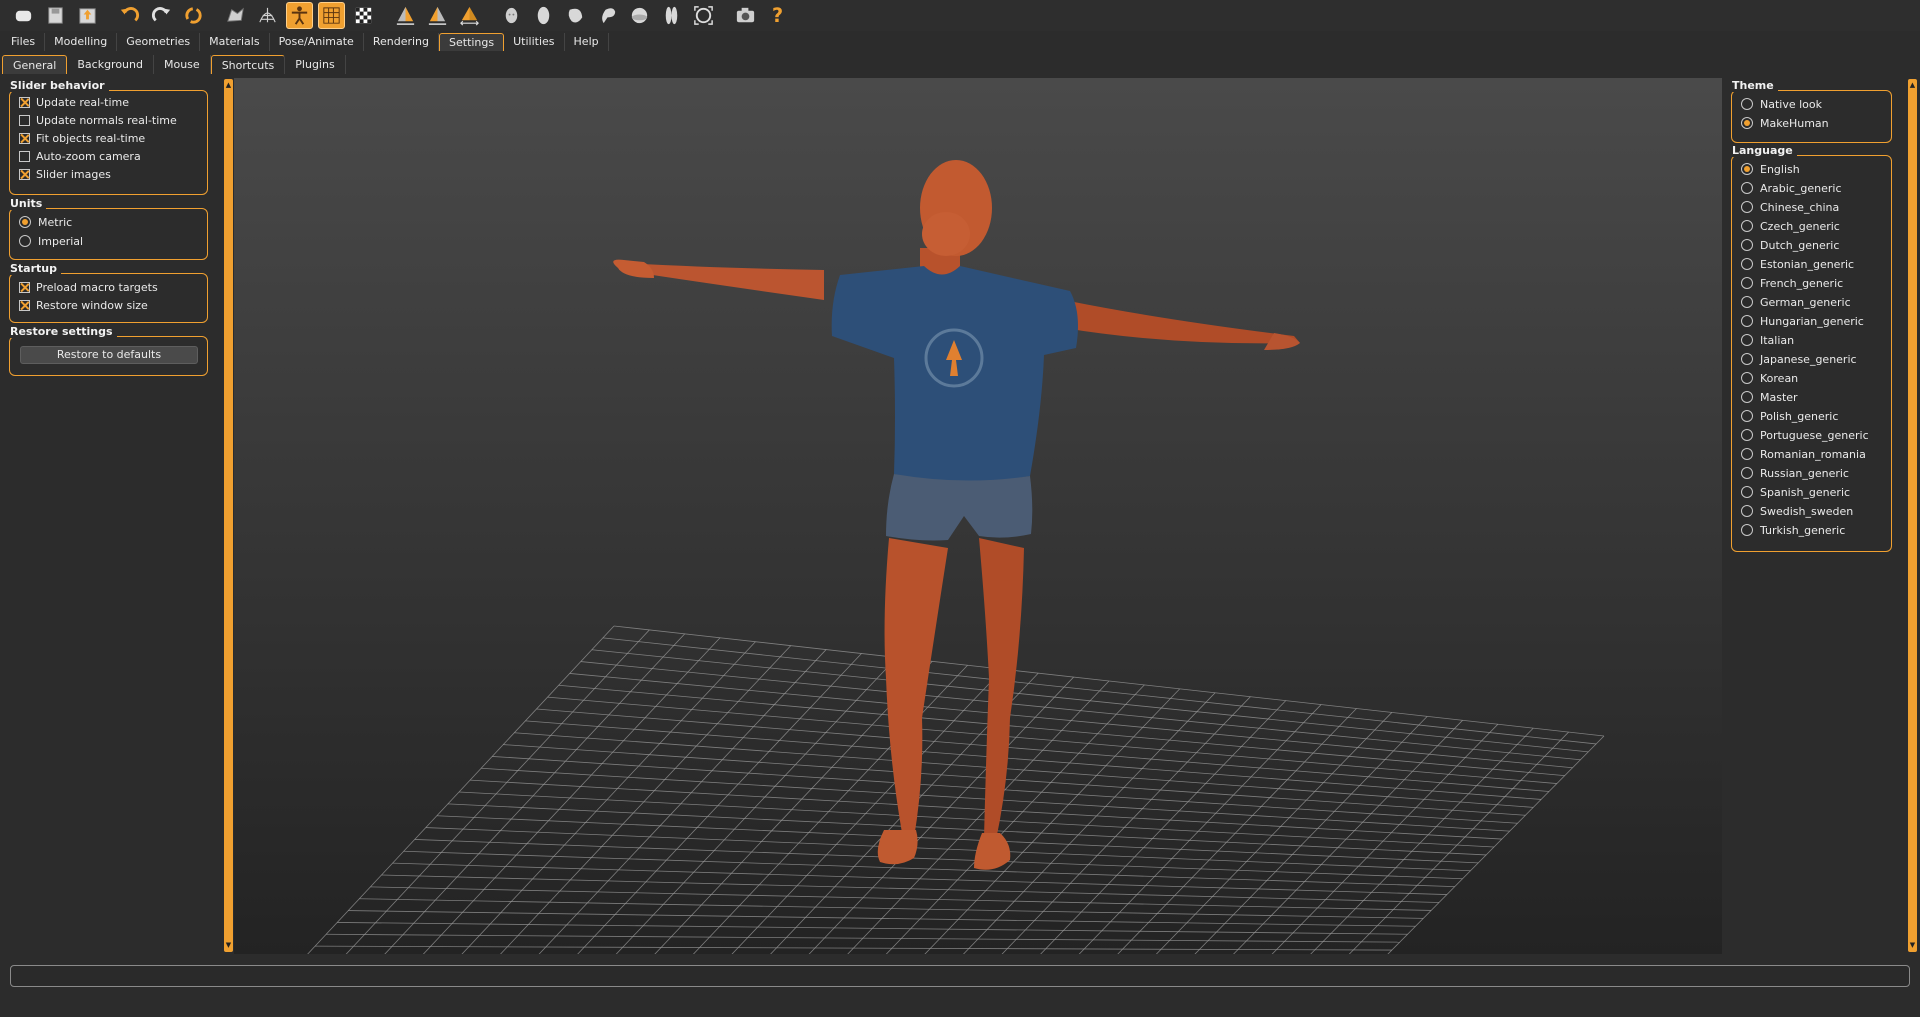  I want to click on radio-language-swedish-sweden: Swedish_sweden, so click(1797, 511).